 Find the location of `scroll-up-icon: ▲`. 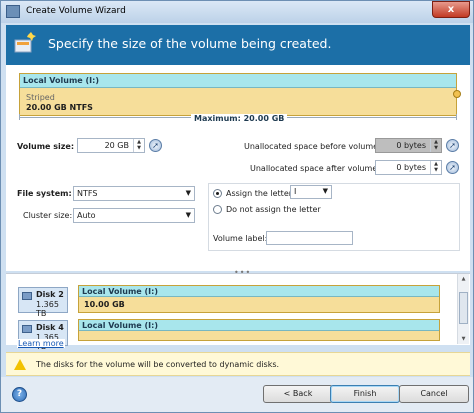

scroll-up-icon: ▲ is located at coordinates (463, 279).